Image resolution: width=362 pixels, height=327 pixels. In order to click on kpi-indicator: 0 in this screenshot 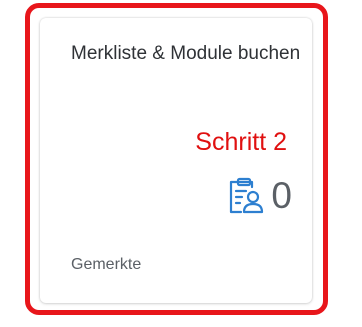, I will do `click(258, 196)`.